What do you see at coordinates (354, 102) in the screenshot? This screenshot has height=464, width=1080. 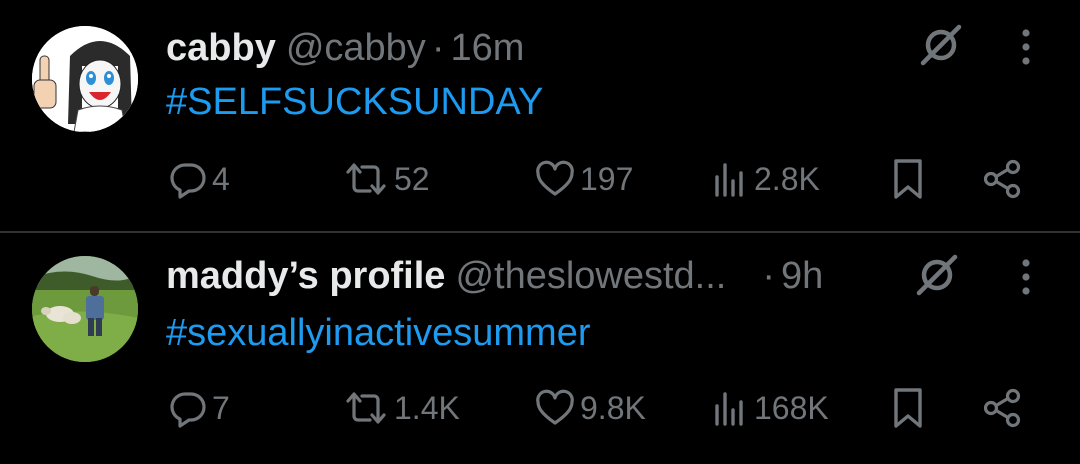 I see `tweet-text: #SELFSUCKSUNDAY` at bounding box center [354, 102].